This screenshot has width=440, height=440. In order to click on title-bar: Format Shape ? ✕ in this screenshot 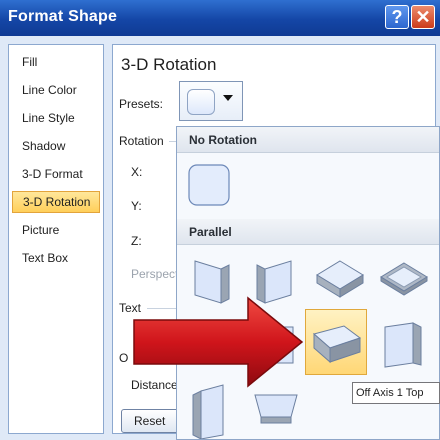, I will do `click(220, 18)`.